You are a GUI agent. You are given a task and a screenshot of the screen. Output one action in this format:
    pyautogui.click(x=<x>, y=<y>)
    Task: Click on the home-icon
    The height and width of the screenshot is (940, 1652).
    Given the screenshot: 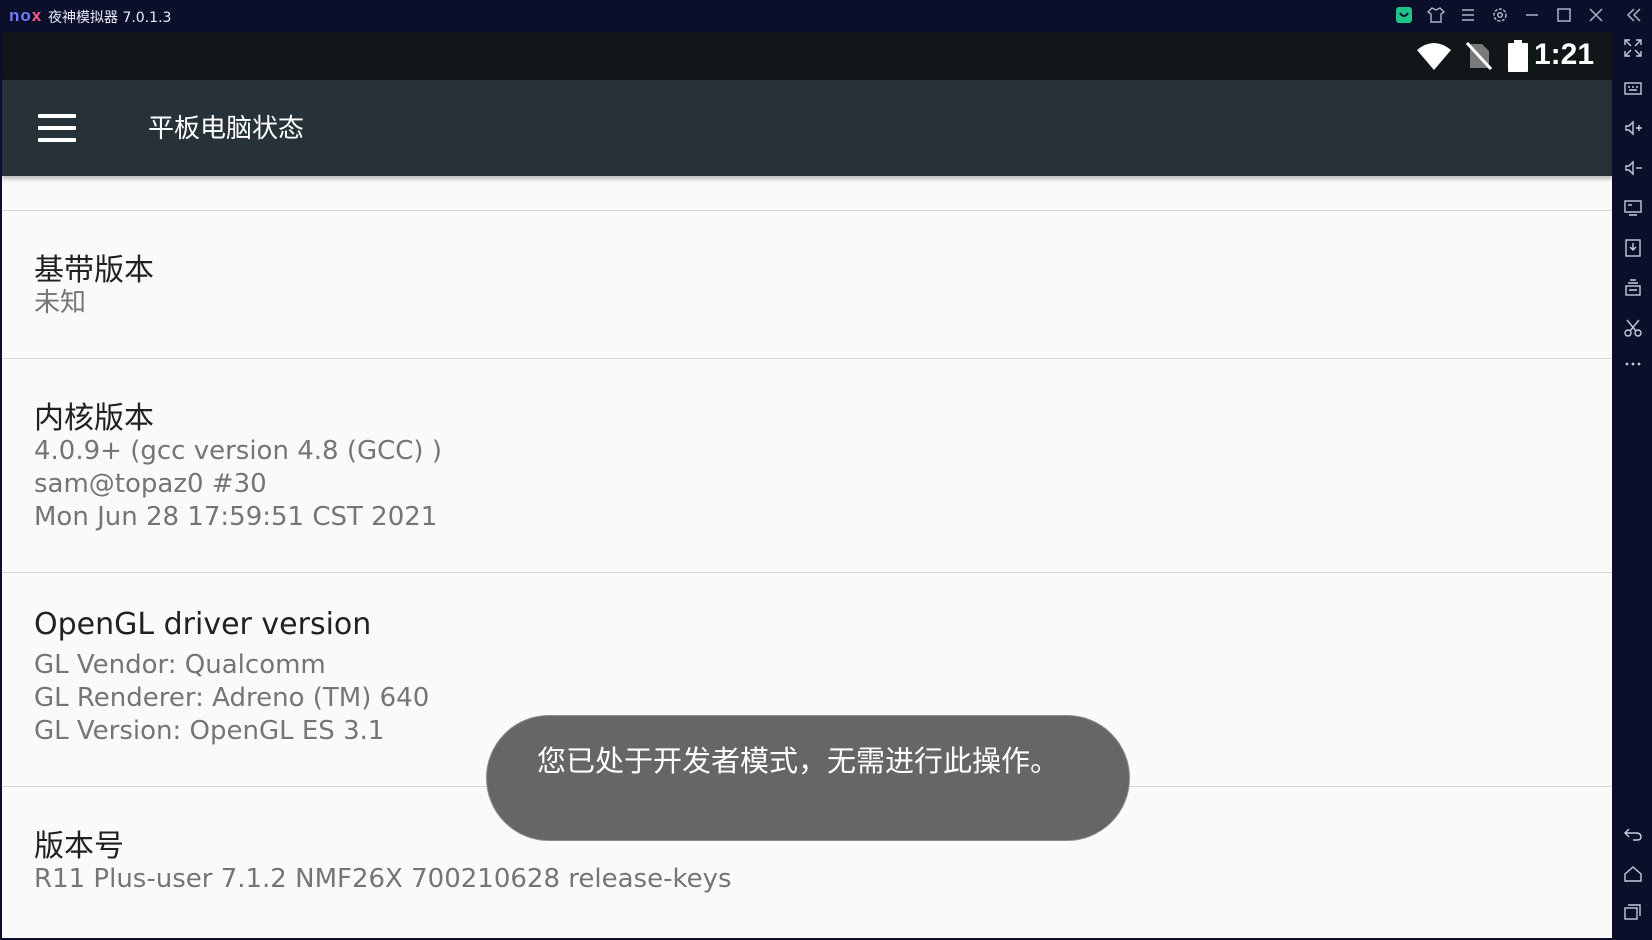 What is the action you would take?
    pyautogui.click(x=1633, y=878)
    